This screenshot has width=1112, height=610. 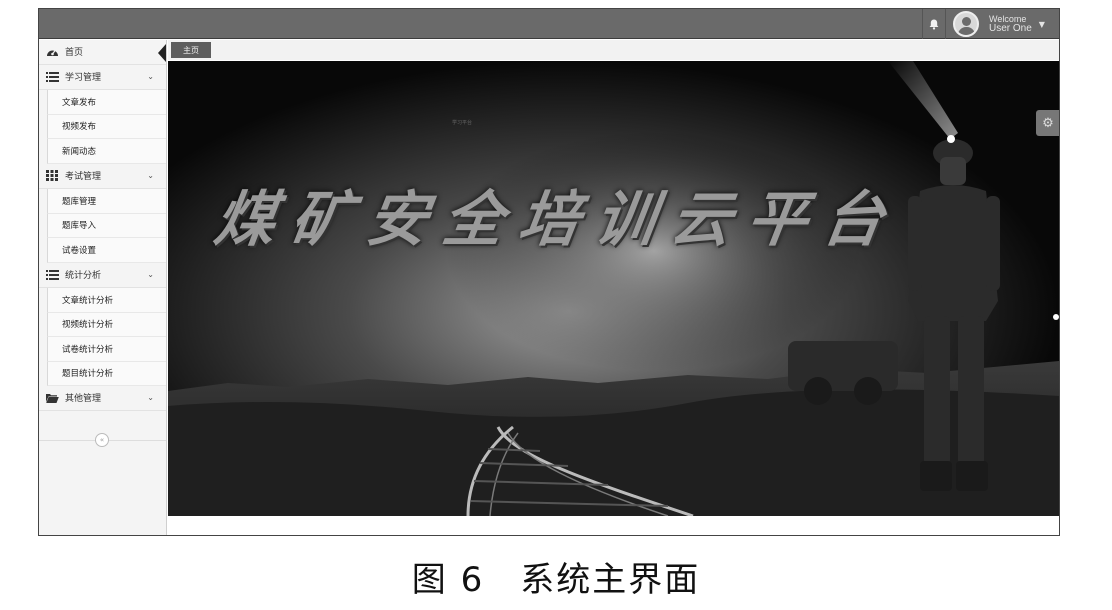 What do you see at coordinates (106, 225) in the screenshot?
I see `sidebar-subitem: 题库导入` at bounding box center [106, 225].